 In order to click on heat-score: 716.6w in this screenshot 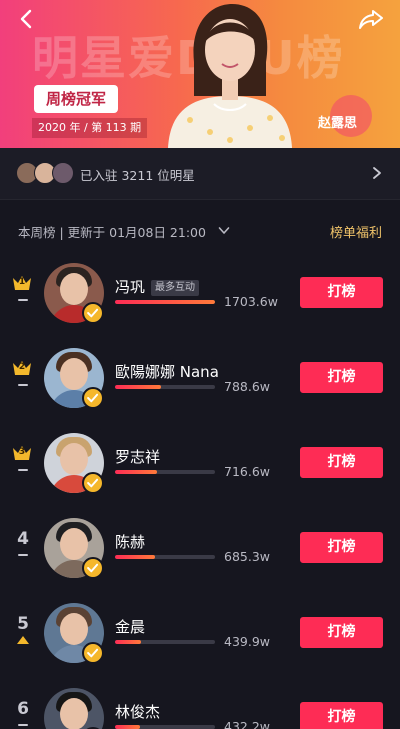, I will do `click(247, 471)`.